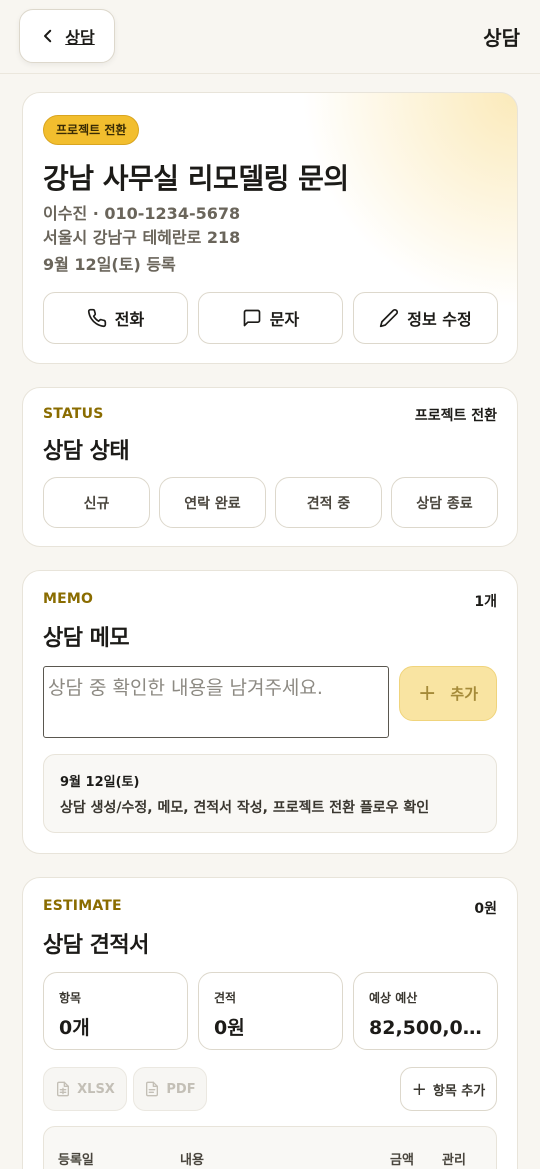 The height and width of the screenshot is (1169, 540). What do you see at coordinates (70, 998) in the screenshot?
I see `stat-items-label: 항목` at bounding box center [70, 998].